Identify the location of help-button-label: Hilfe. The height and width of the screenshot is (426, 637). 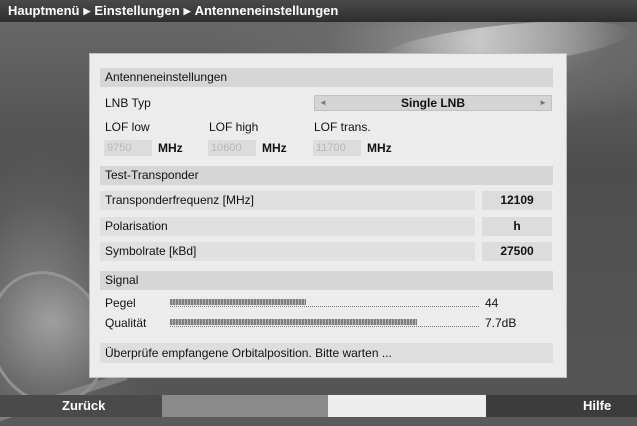
(597, 405).